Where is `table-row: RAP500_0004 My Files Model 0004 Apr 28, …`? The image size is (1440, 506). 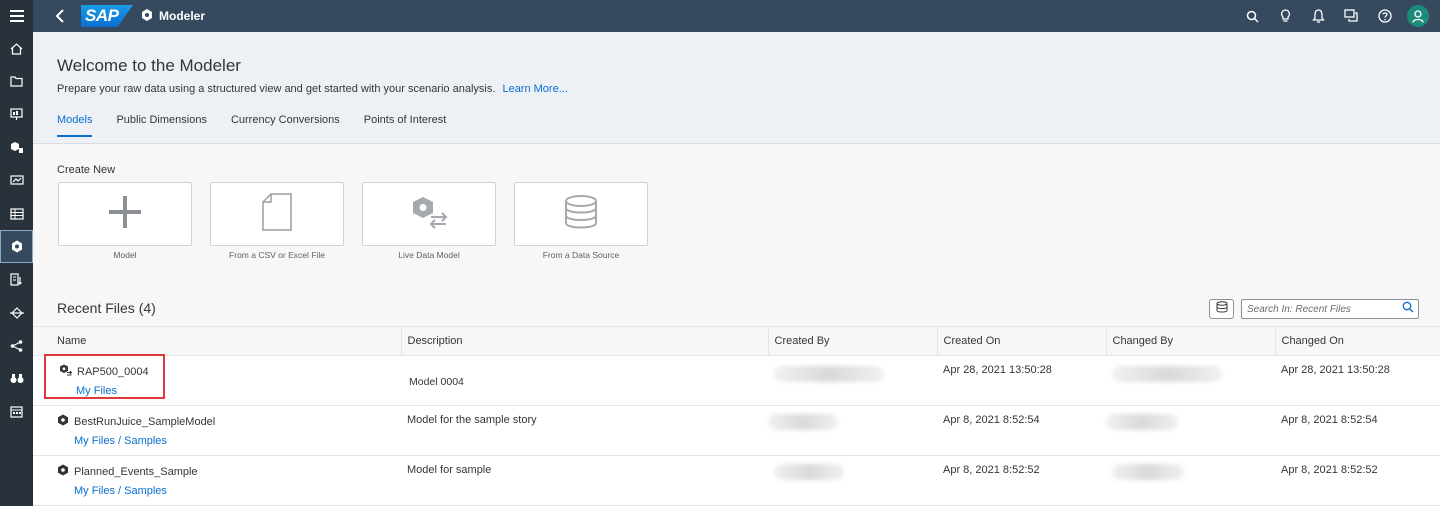
table-row: RAP500_0004 My Files Model 0004 Apr 28, … is located at coordinates (736, 380).